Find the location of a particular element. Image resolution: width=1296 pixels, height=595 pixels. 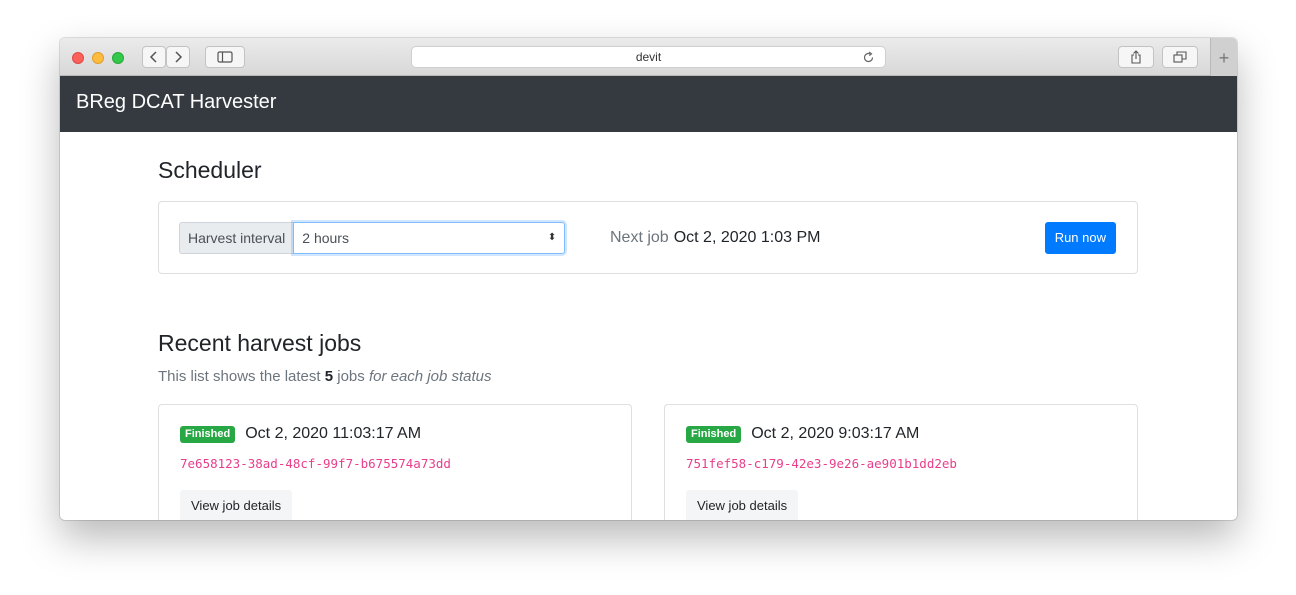

brand-title: BReg DCAT Harvester is located at coordinates (176, 102).